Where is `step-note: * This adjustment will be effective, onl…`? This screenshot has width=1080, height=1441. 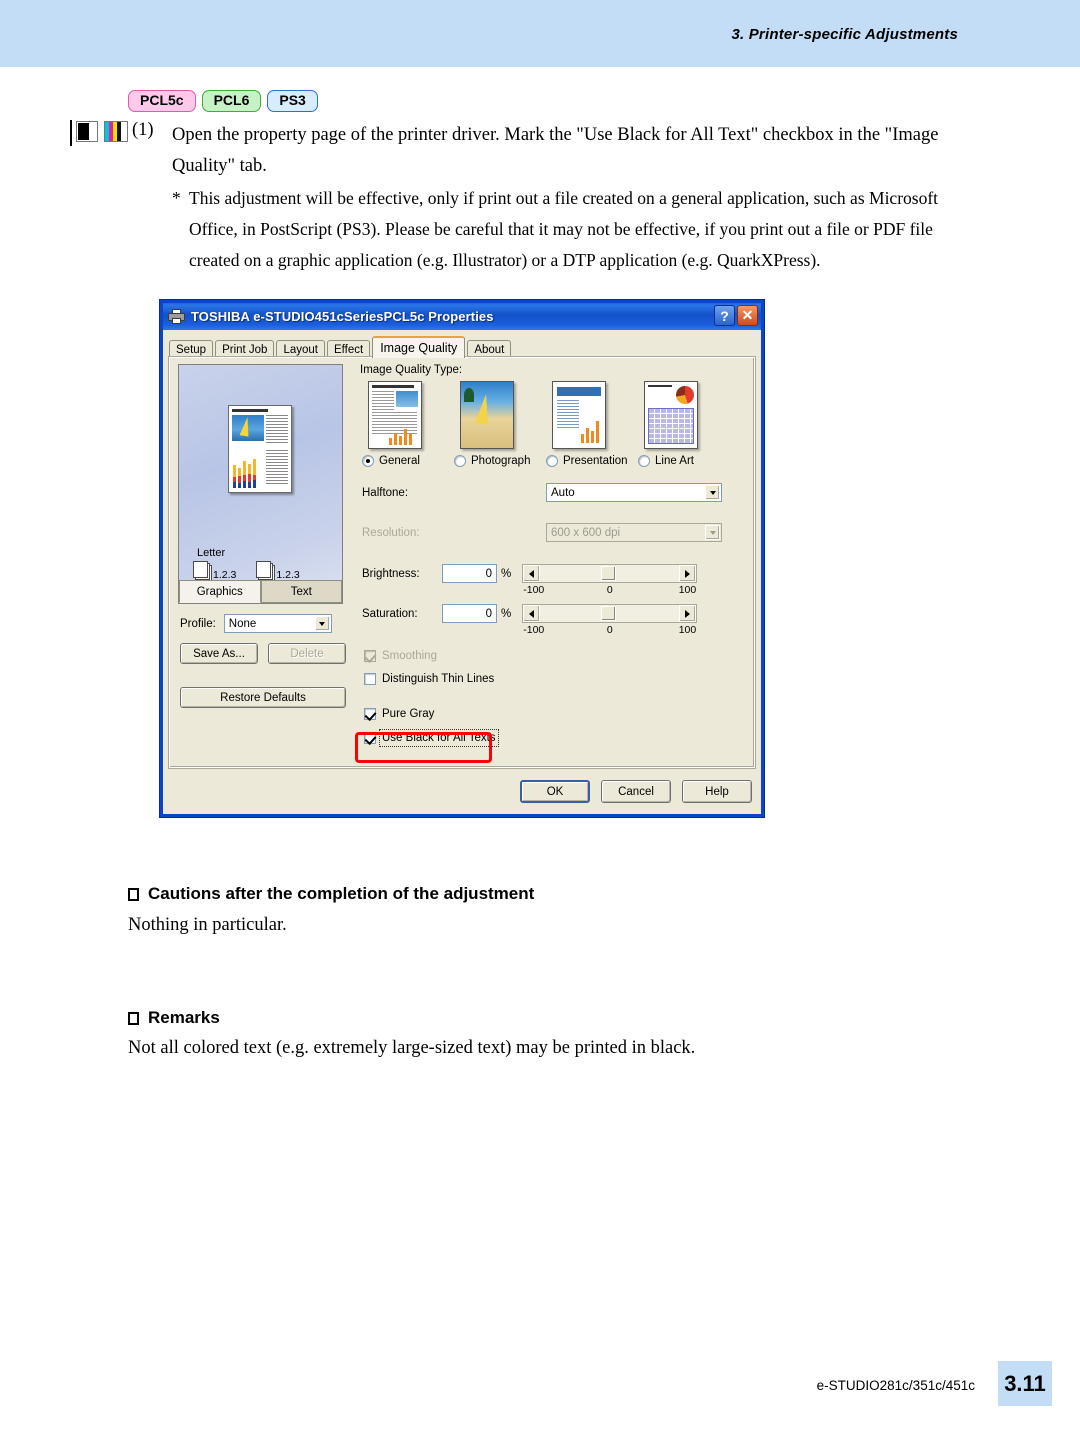
step-note: * This adjustment will be effective, onl… is located at coordinates (569, 229).